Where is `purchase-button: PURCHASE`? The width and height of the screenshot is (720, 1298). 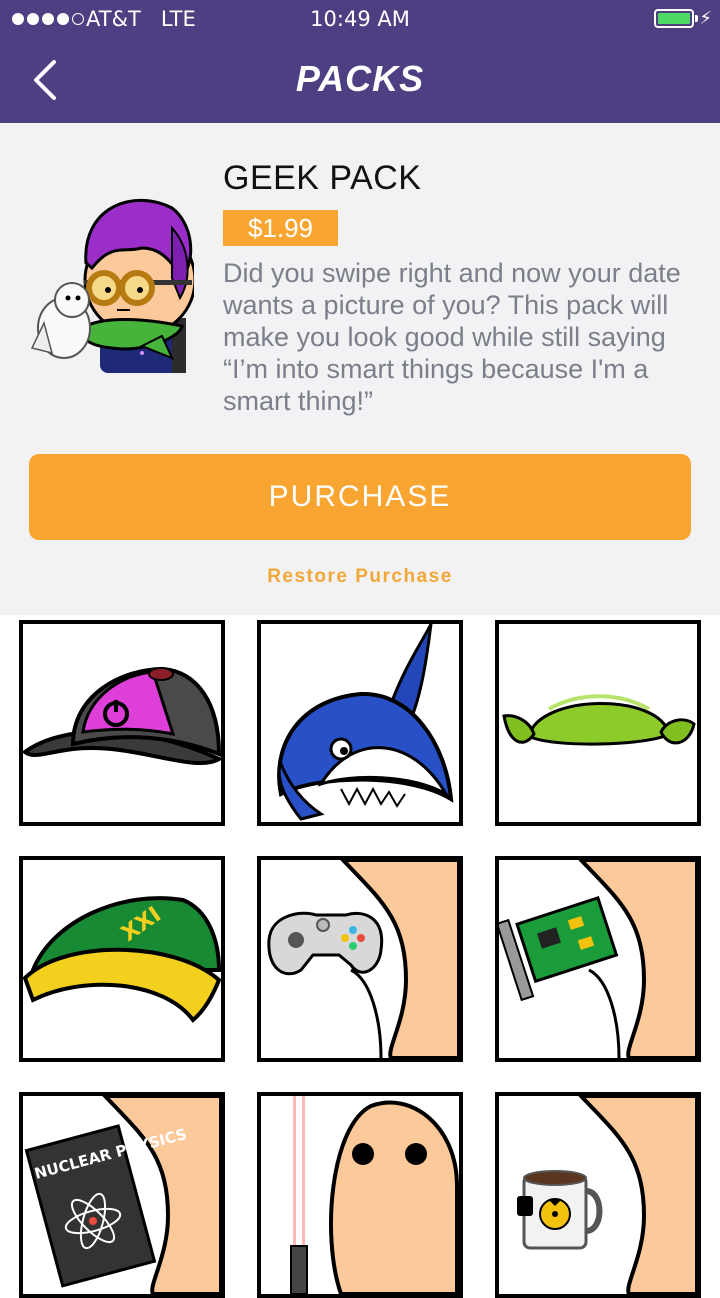 purchase-button: PURCHASE is located at coordinates (360, 497).